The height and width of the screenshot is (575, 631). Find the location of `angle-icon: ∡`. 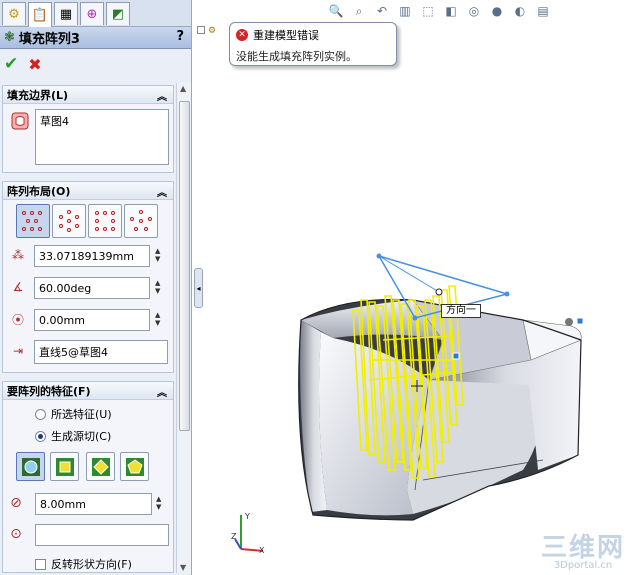

angle-icon: ∡ is located at coordinates (18, 287).